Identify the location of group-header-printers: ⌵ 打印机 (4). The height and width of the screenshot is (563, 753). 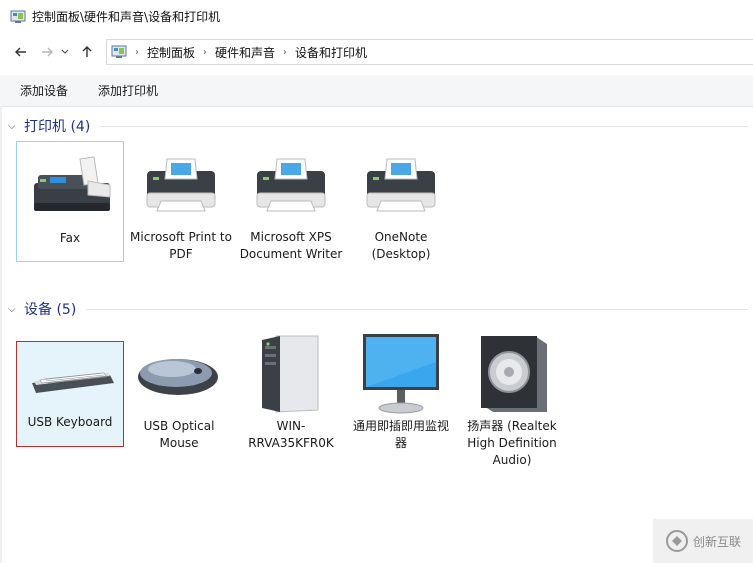
(378, 126).